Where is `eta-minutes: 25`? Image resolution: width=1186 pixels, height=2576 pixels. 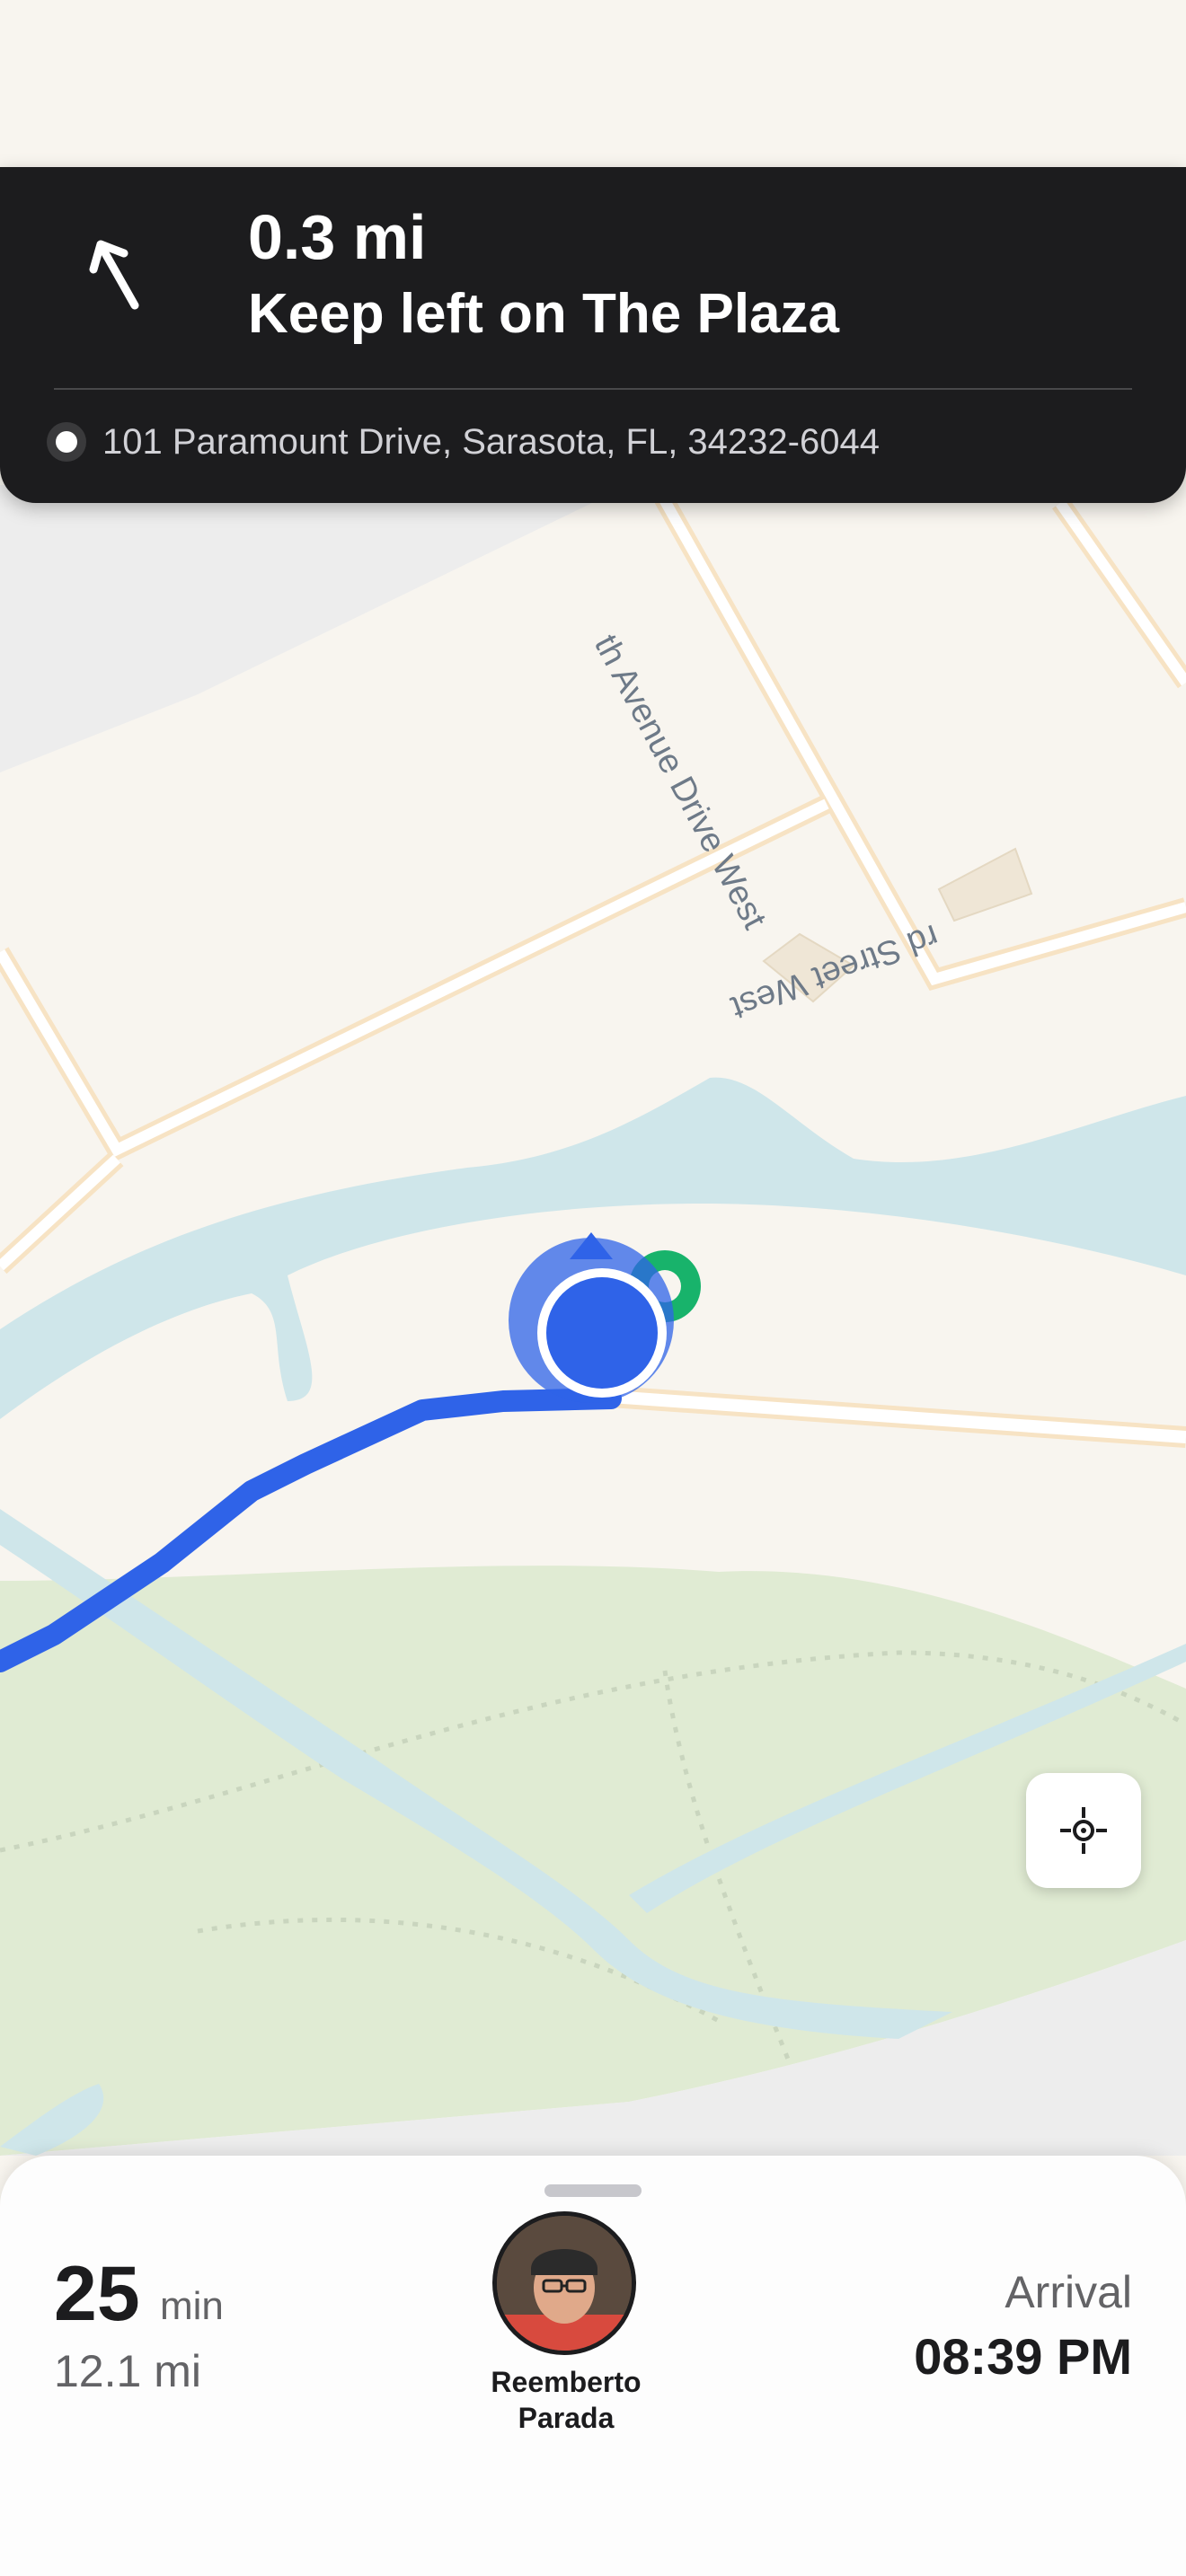 eta-minutes: 25 is located at coordinates (97, 2294).